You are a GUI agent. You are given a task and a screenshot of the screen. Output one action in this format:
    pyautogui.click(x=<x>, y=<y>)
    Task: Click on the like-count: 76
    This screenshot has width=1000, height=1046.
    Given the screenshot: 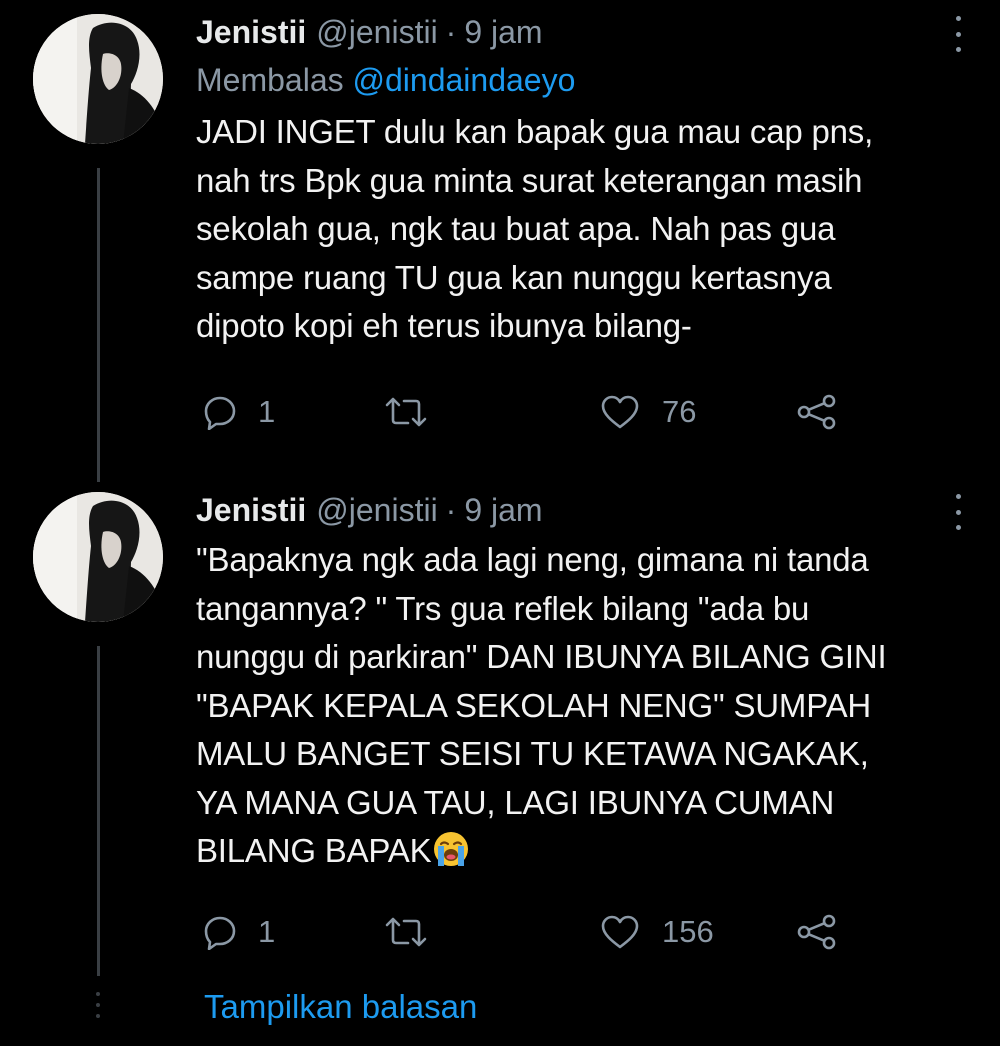 What is the action you would take?
    pyautogui.click(x=679, y=411)
    